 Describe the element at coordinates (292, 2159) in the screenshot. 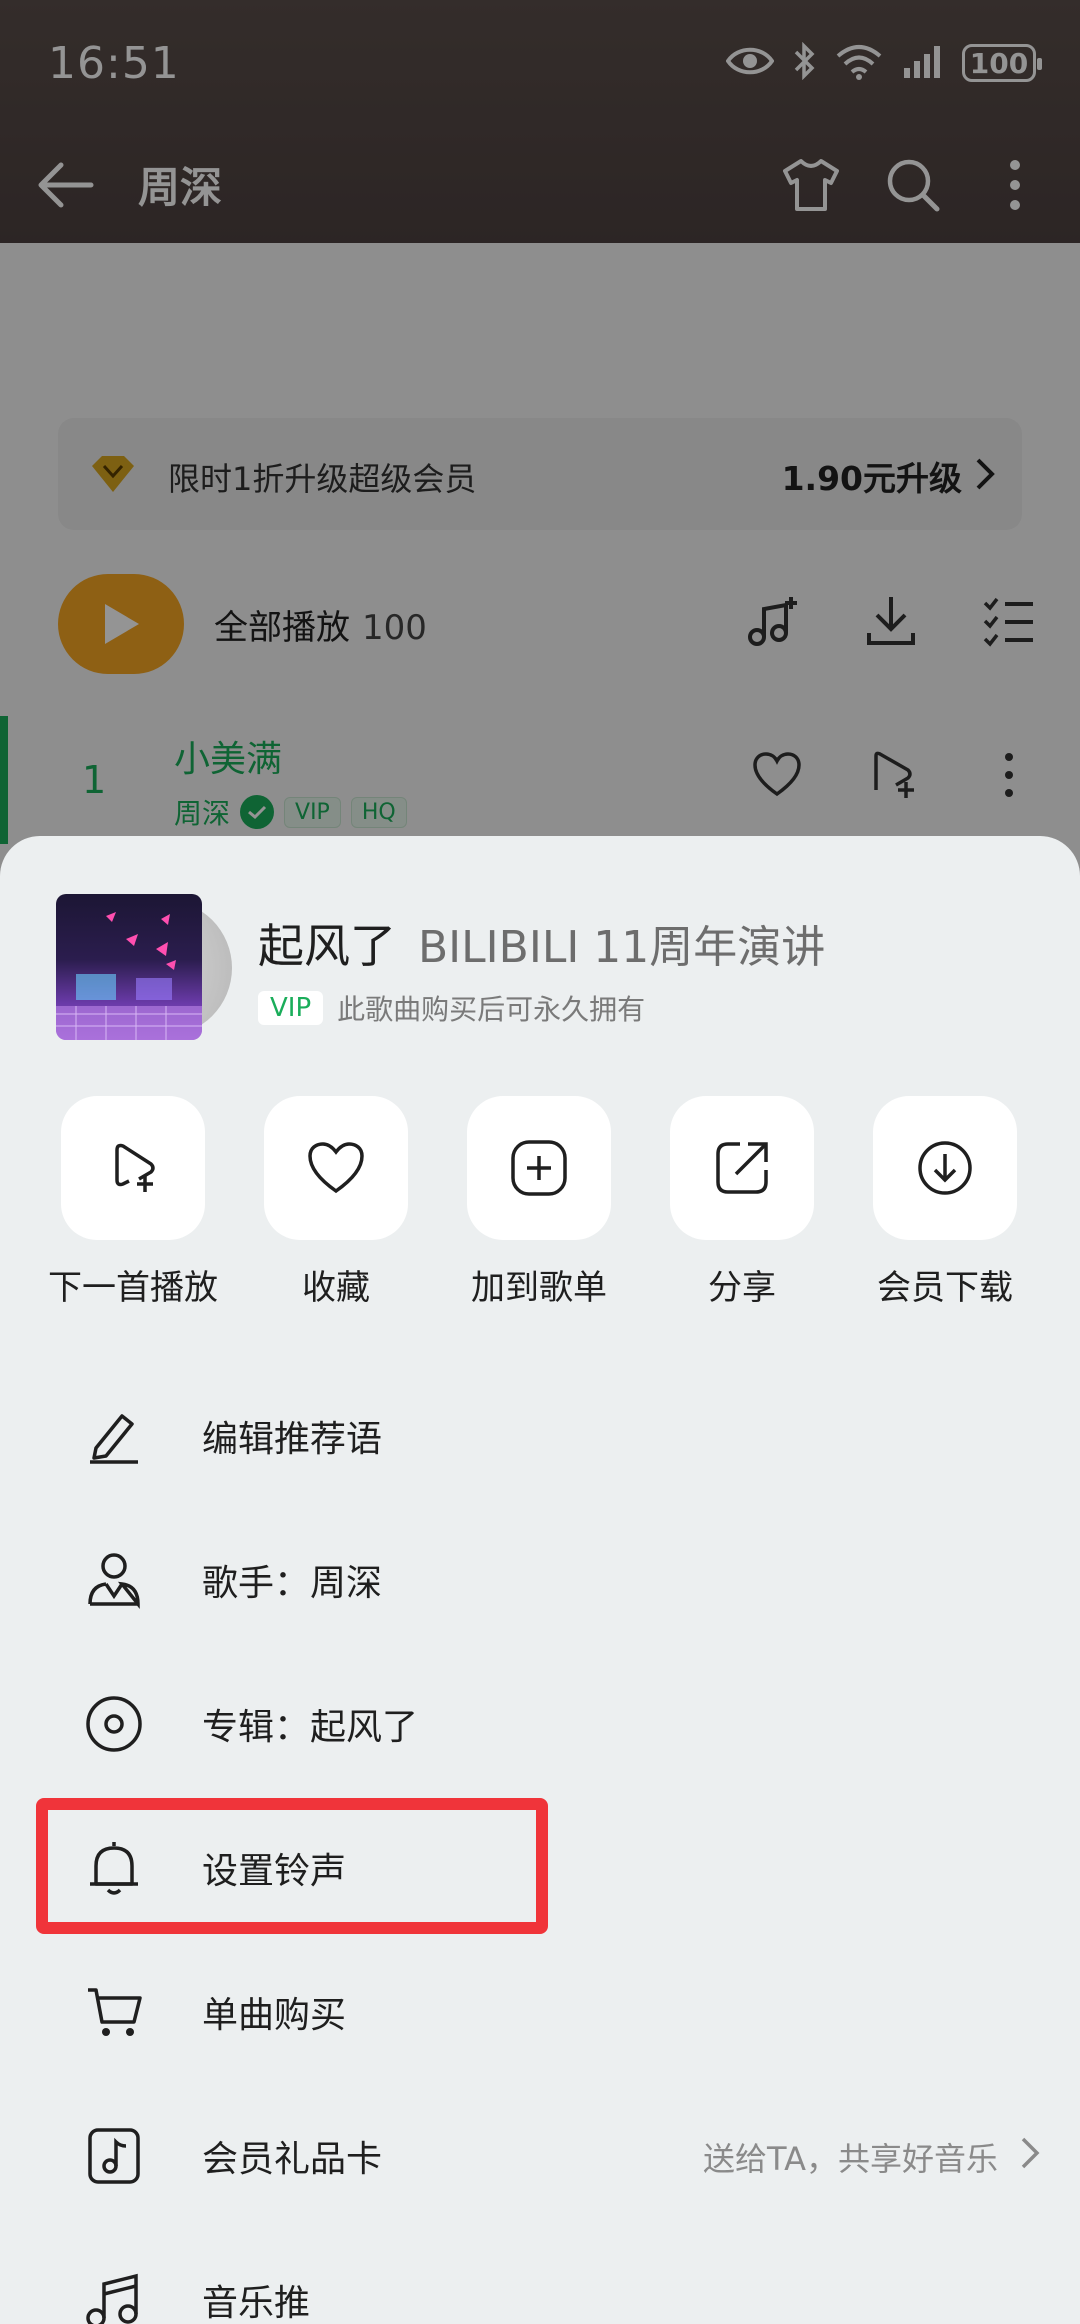

I see `menu-item-label: 会员礼品卡` at that location.